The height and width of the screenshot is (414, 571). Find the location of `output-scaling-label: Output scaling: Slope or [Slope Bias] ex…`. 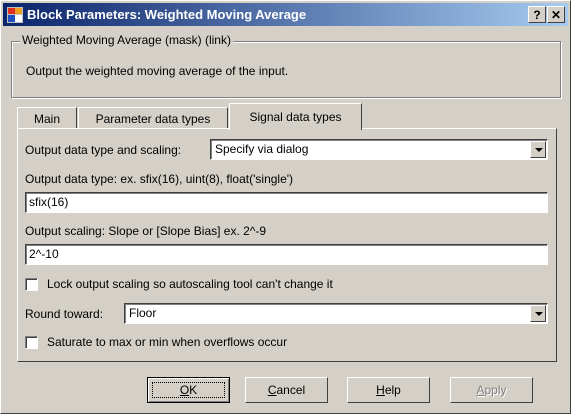

output-scaling-label: Output scaling: Slope or [Slope Bias] ex… is located at coordinates (146, 231).